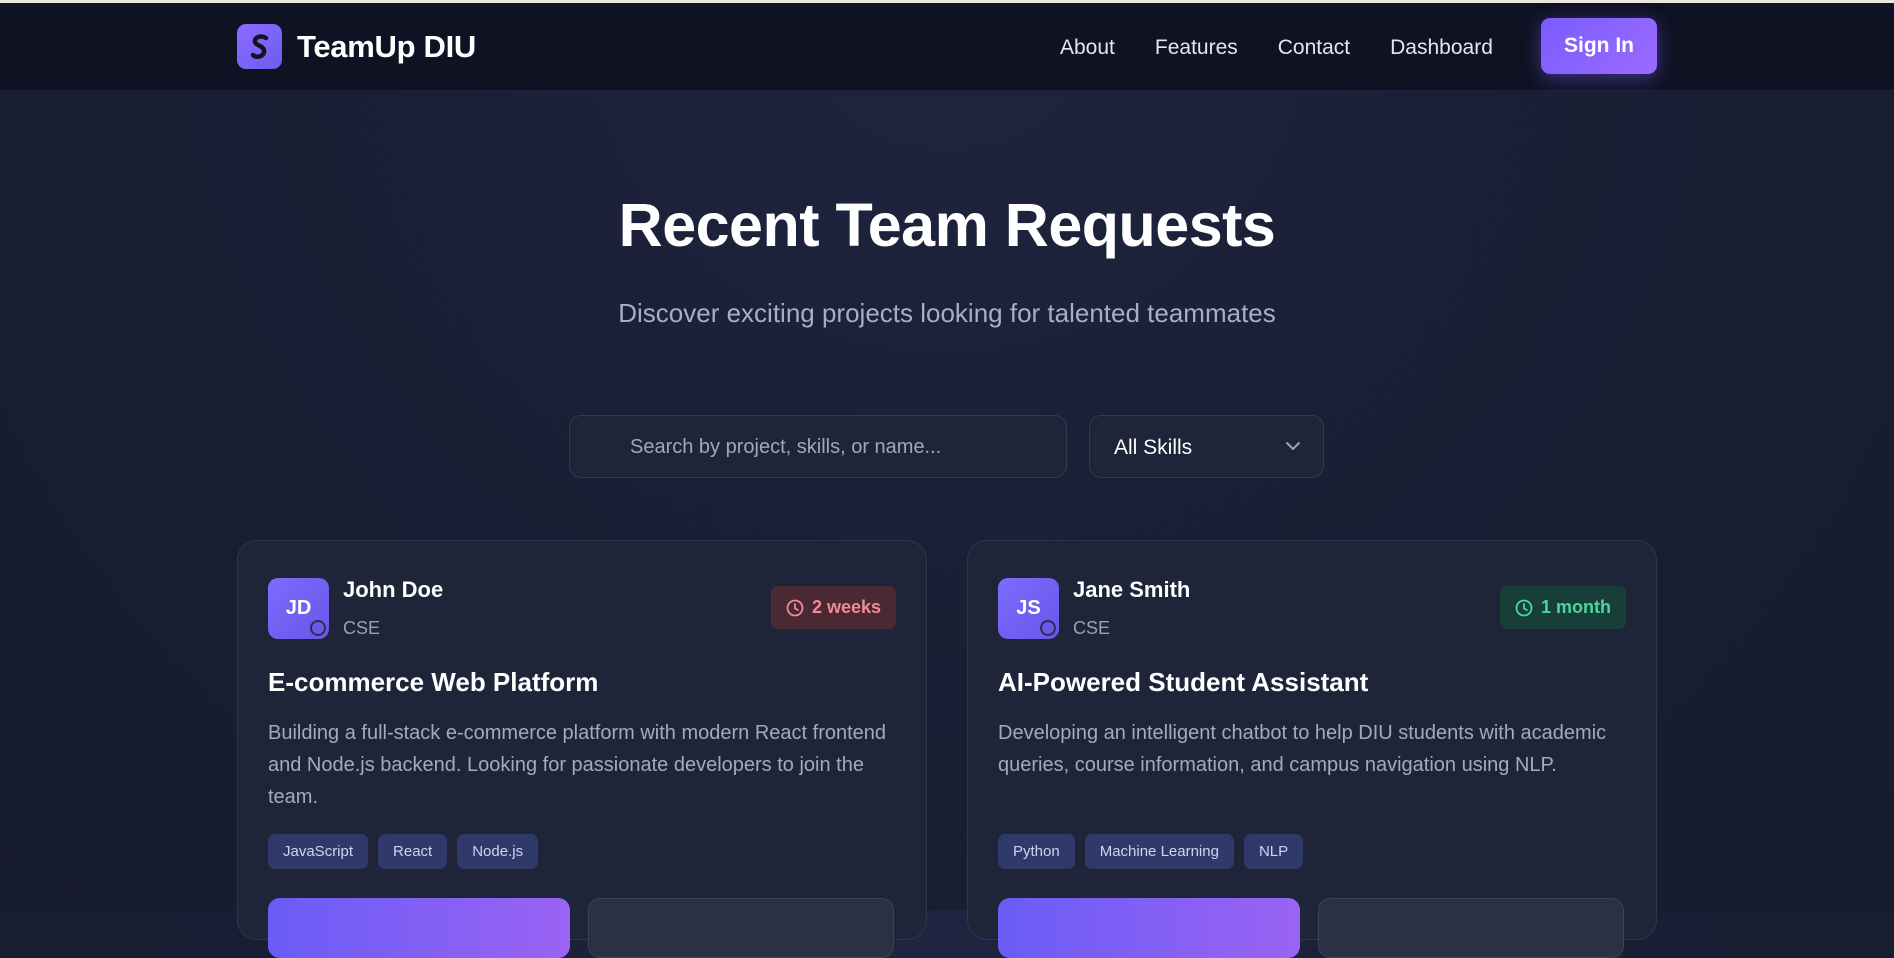 The width and height of the screenshot is (1894, 958). I want to click on duration-text: 2 weeks, so click(846, 607).